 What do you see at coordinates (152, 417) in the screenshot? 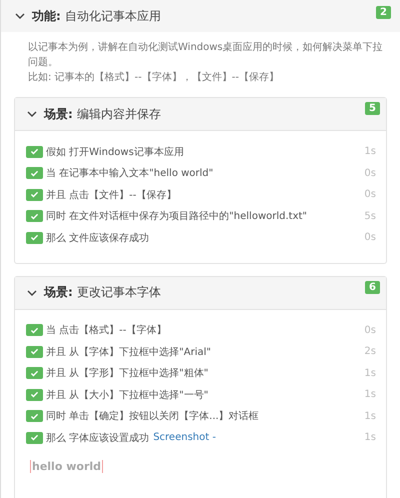
I see `step-text: 同时 单击【确定】按钮以关闭【字体...】对话框` at bounding box center [152, 417].